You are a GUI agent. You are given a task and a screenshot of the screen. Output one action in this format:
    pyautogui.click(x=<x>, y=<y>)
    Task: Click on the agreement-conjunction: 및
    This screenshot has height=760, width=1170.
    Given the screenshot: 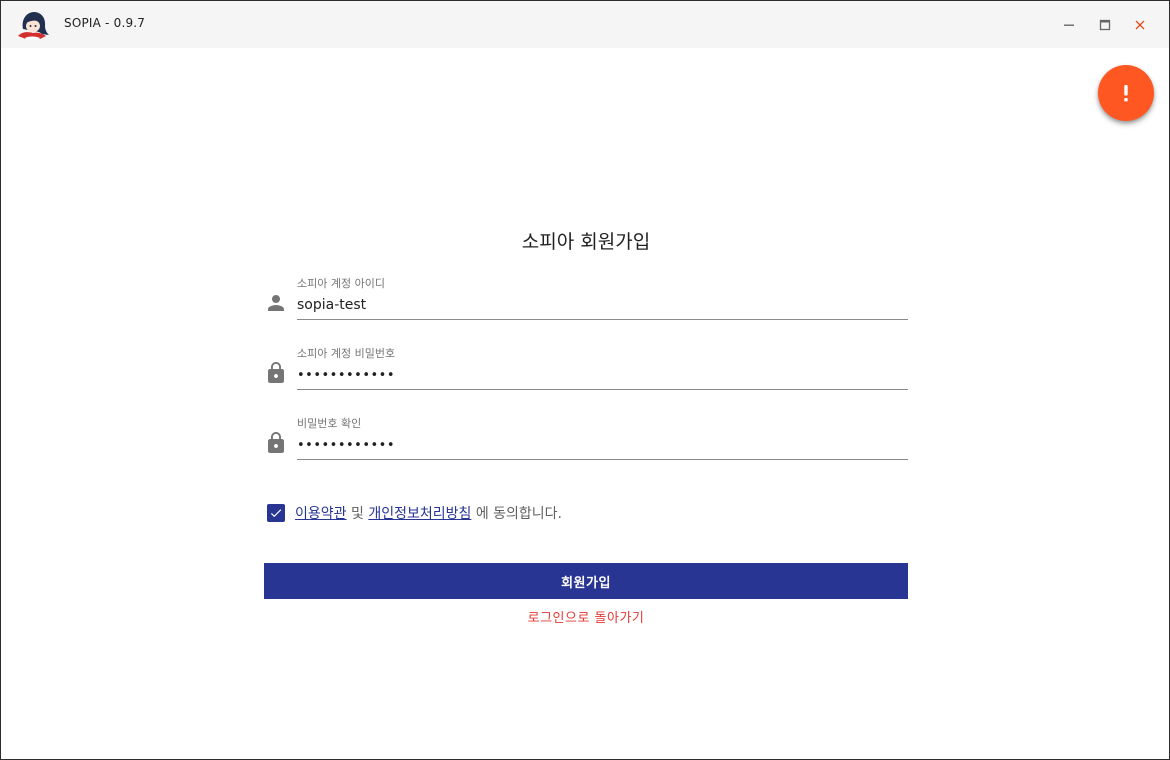 What is the action you would take?
    pyautogui.click(x=357, y=514)
    